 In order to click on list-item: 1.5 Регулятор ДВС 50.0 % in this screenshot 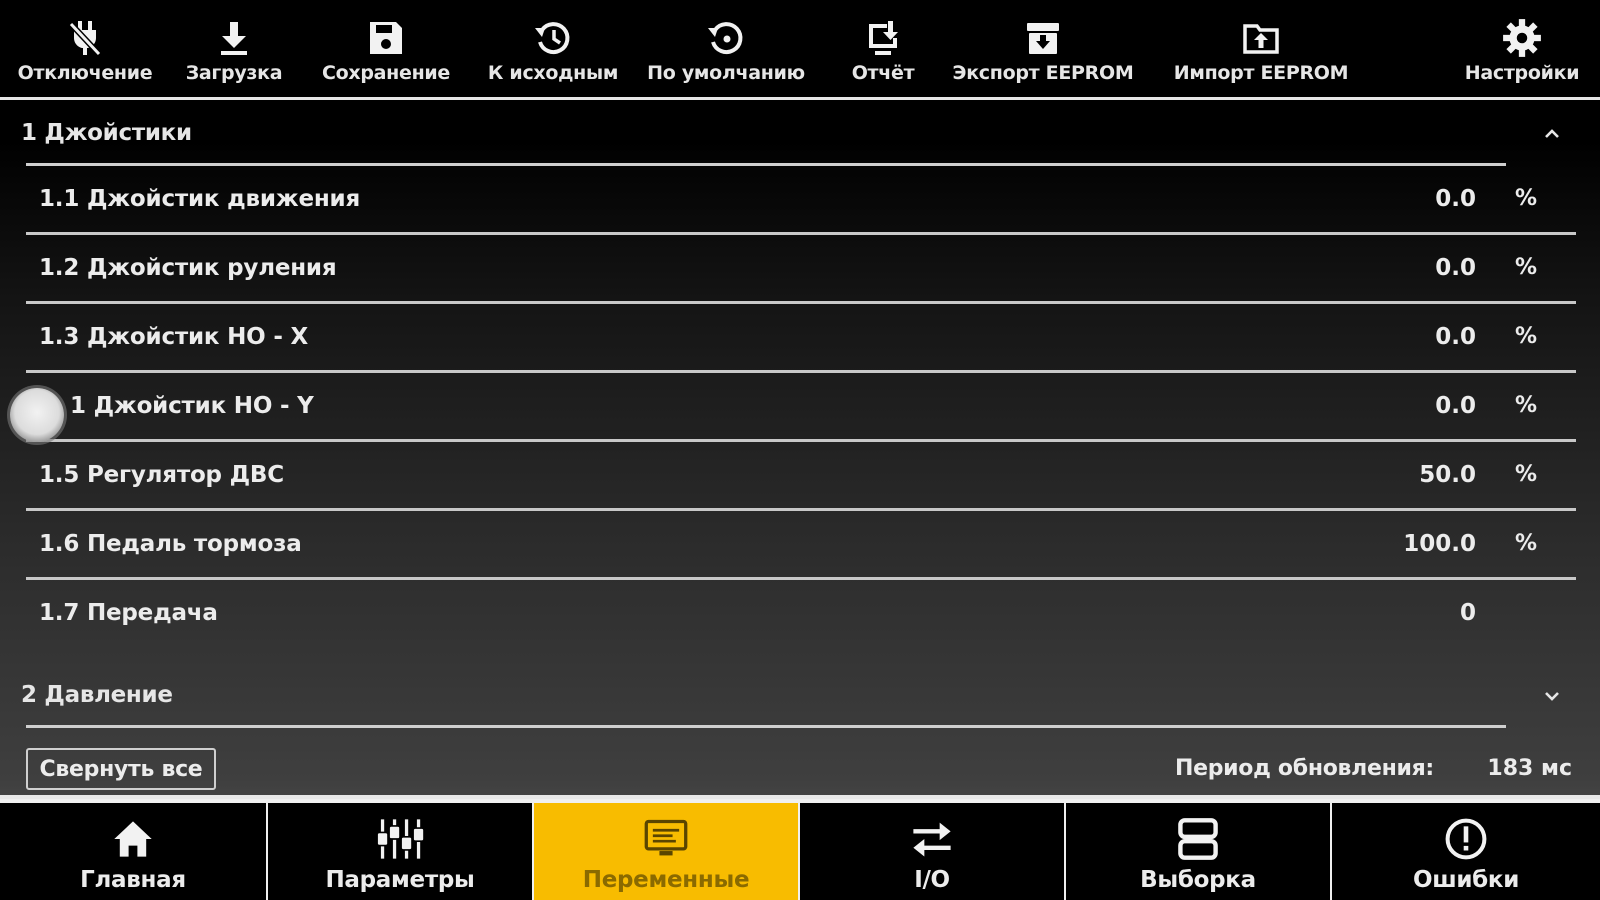, I will do `click(801, 476)`.